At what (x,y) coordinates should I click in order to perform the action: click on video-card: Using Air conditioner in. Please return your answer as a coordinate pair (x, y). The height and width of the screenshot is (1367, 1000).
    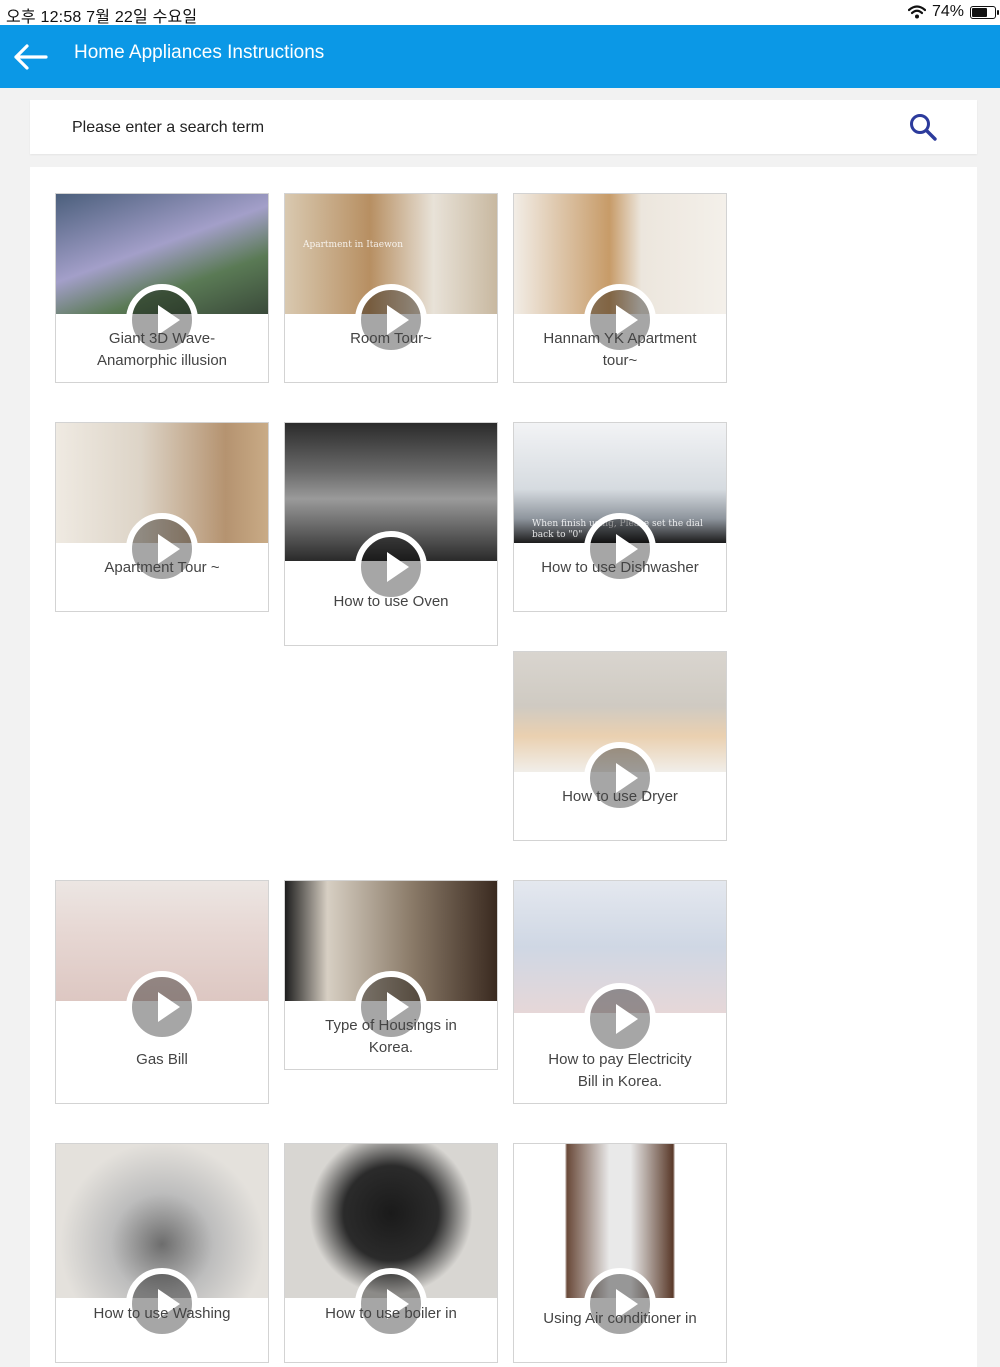
    Looking at the image, I should click on (620, 1253).